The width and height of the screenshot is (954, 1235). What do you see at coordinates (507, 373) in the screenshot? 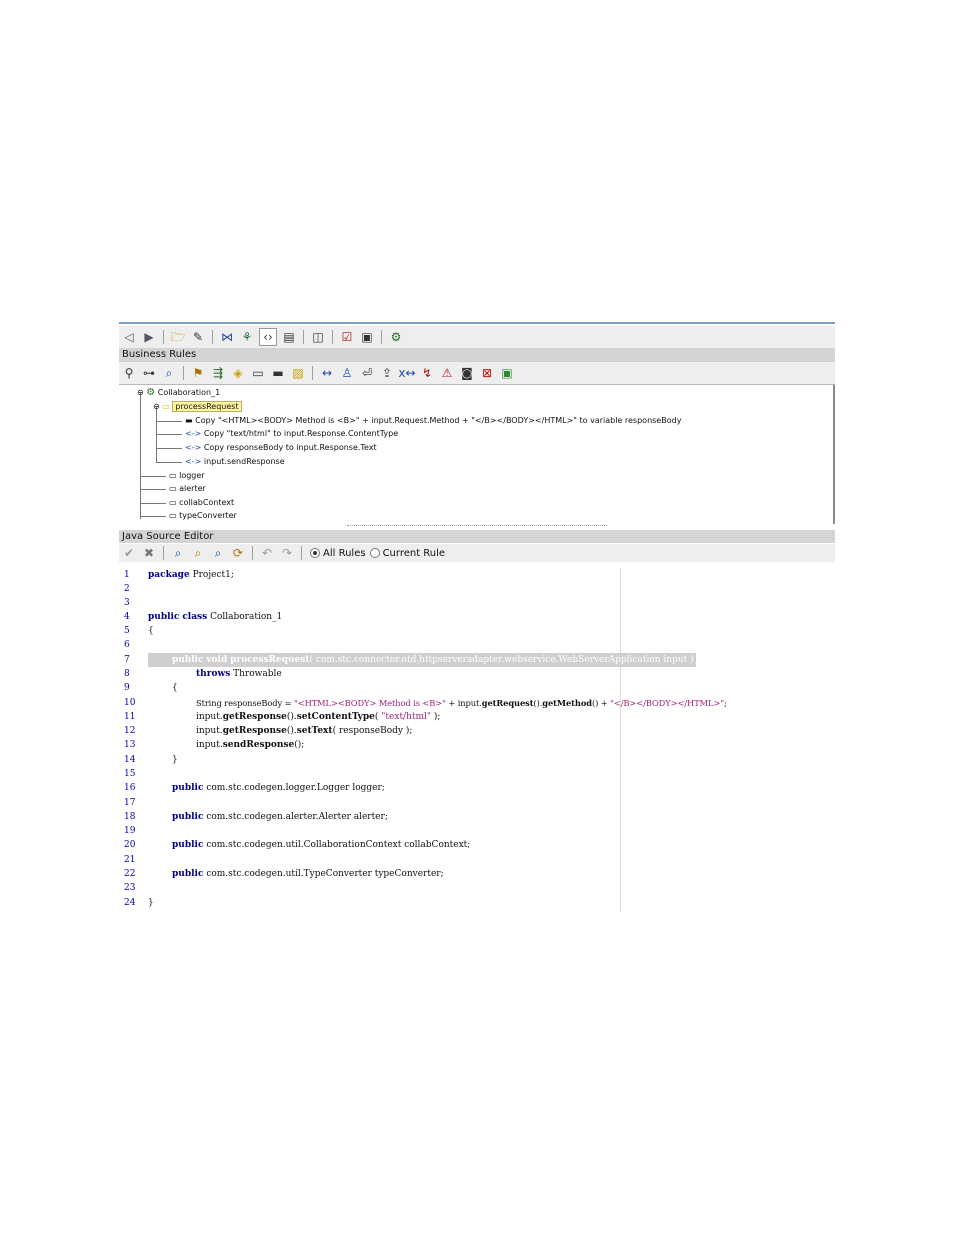
I see `run-icon: ▣` at bounding box center [507, 373].